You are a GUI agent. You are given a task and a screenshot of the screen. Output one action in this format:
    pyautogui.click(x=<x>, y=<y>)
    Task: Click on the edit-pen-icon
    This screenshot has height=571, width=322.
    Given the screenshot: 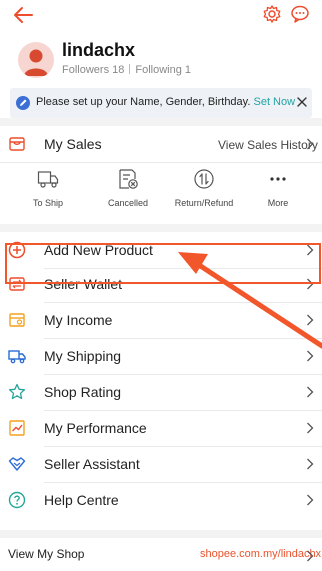 What is the action you would take?
    pyautogui.click(x=23, y=103)
    